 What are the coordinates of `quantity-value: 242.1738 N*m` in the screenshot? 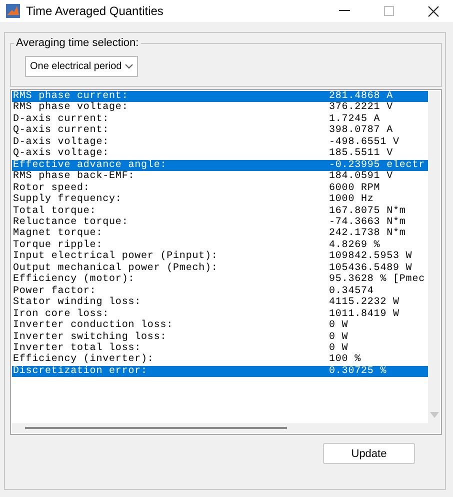 It's located at (367, 234).